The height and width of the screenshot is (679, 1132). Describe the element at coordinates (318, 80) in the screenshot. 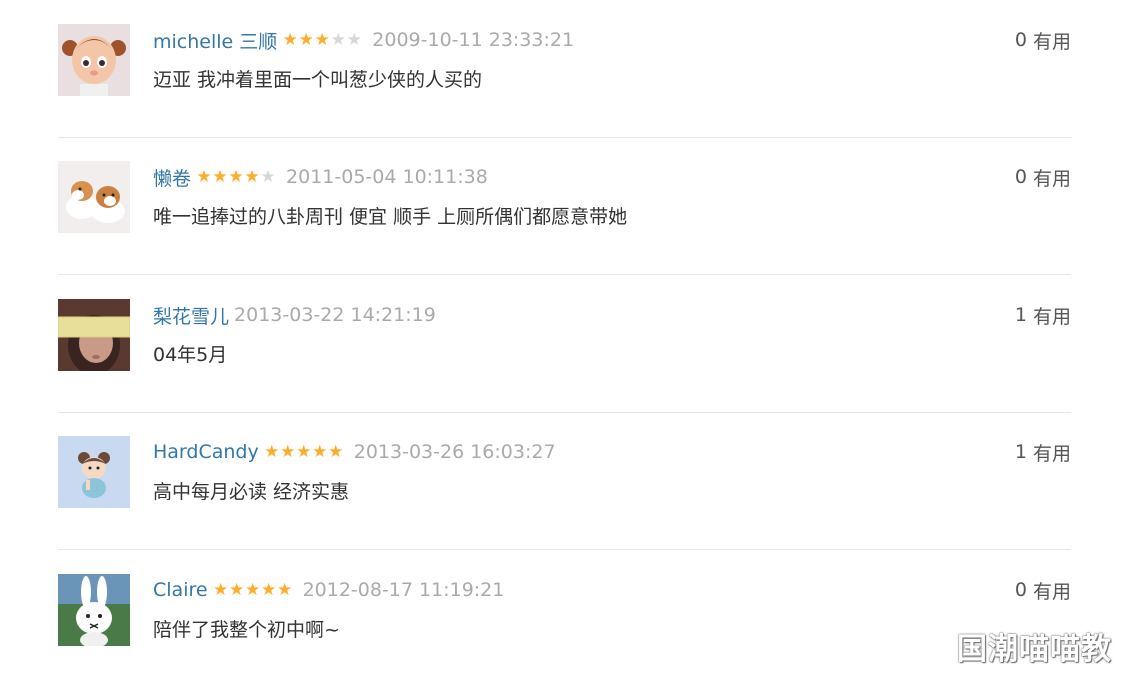

I see `comment-content: 迈亚 我冲着里面一个叫葱少侠的人买的` at that location.